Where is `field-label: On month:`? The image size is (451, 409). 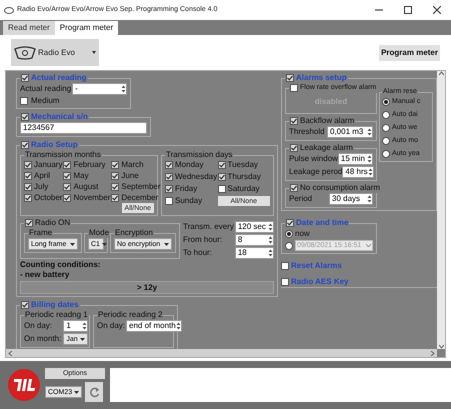 field-label: On month: is located at coordinates (43, 339).